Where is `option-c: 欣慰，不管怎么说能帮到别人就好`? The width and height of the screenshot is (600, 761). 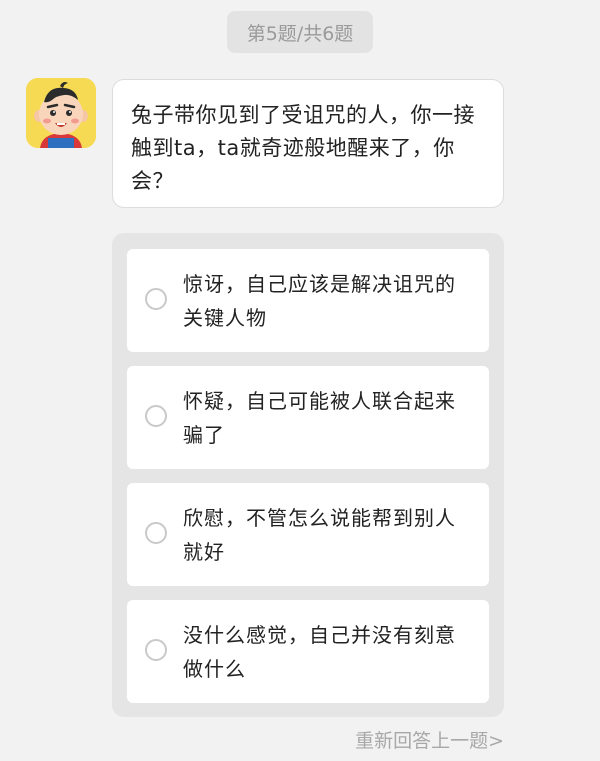 option-c: 欣慰，不管怎么说能帮到别人就好 is located at coordinates (308, 534).